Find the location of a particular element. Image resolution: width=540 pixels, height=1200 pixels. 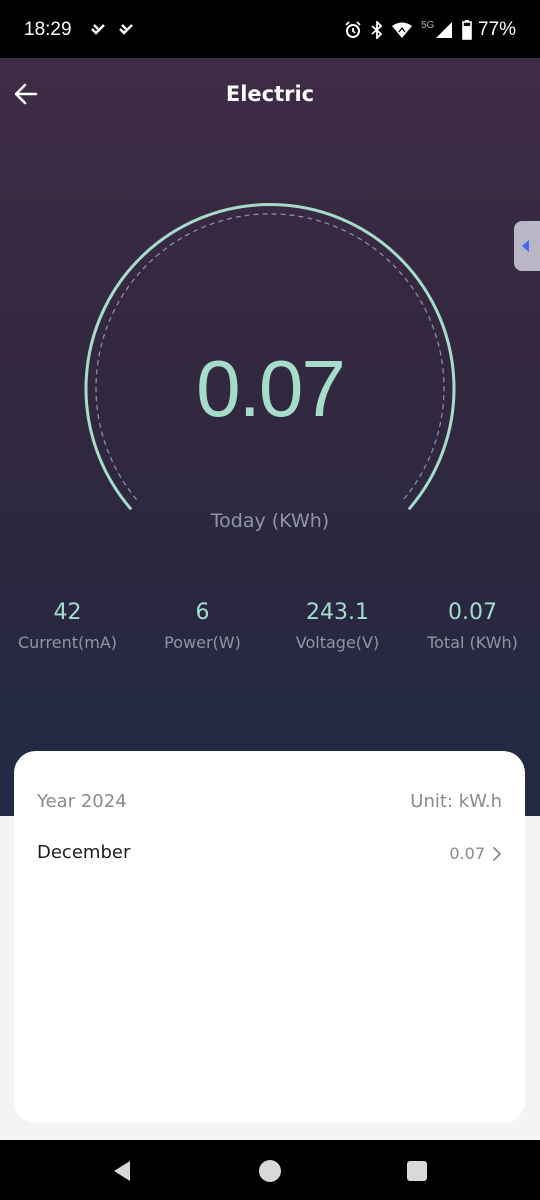

stat-voltage: 243.1 Voltage(V) is located at coordinates (337, 625).